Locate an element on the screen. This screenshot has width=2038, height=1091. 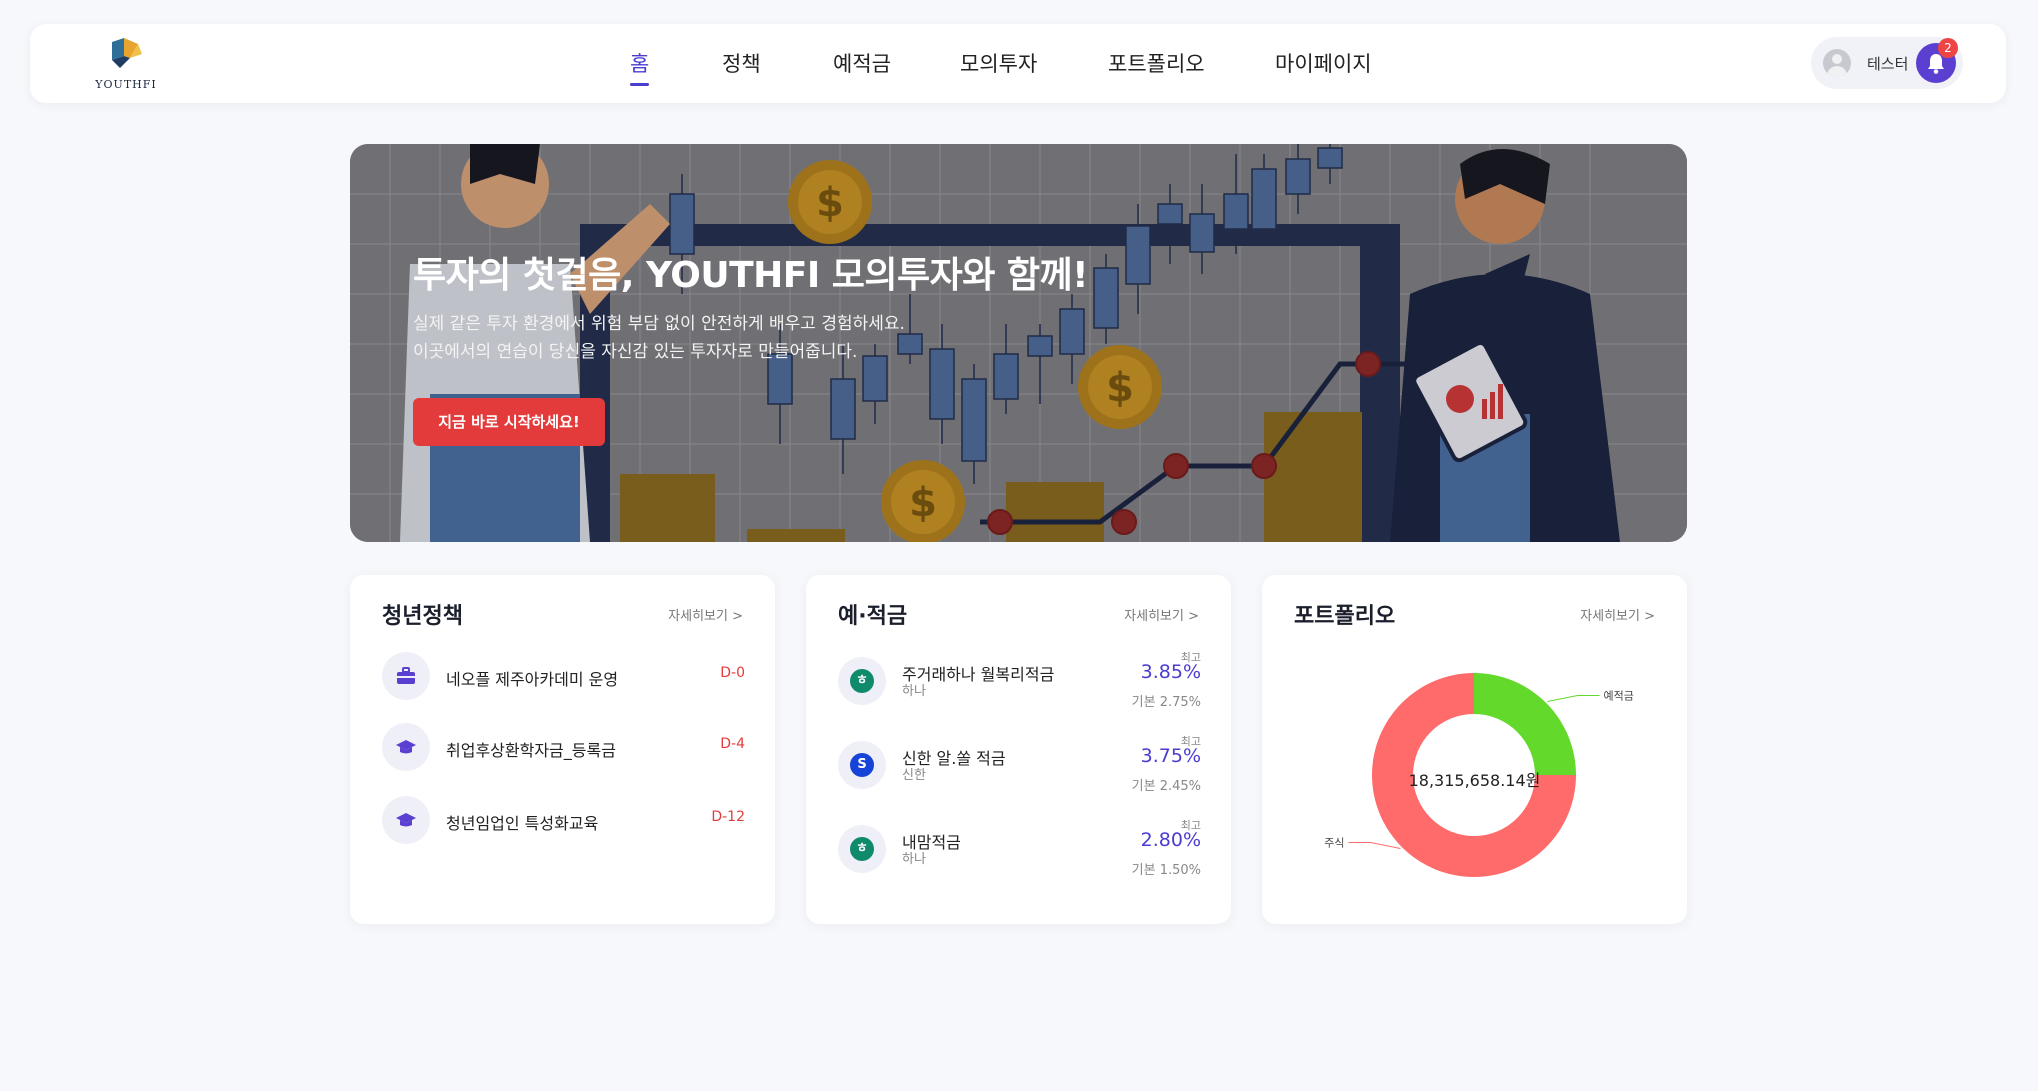
savings-list-item: S 신한 알.쏠 적금 신한 최고 3.75% 기본 2.45% is located at coordinates (1019, 763).